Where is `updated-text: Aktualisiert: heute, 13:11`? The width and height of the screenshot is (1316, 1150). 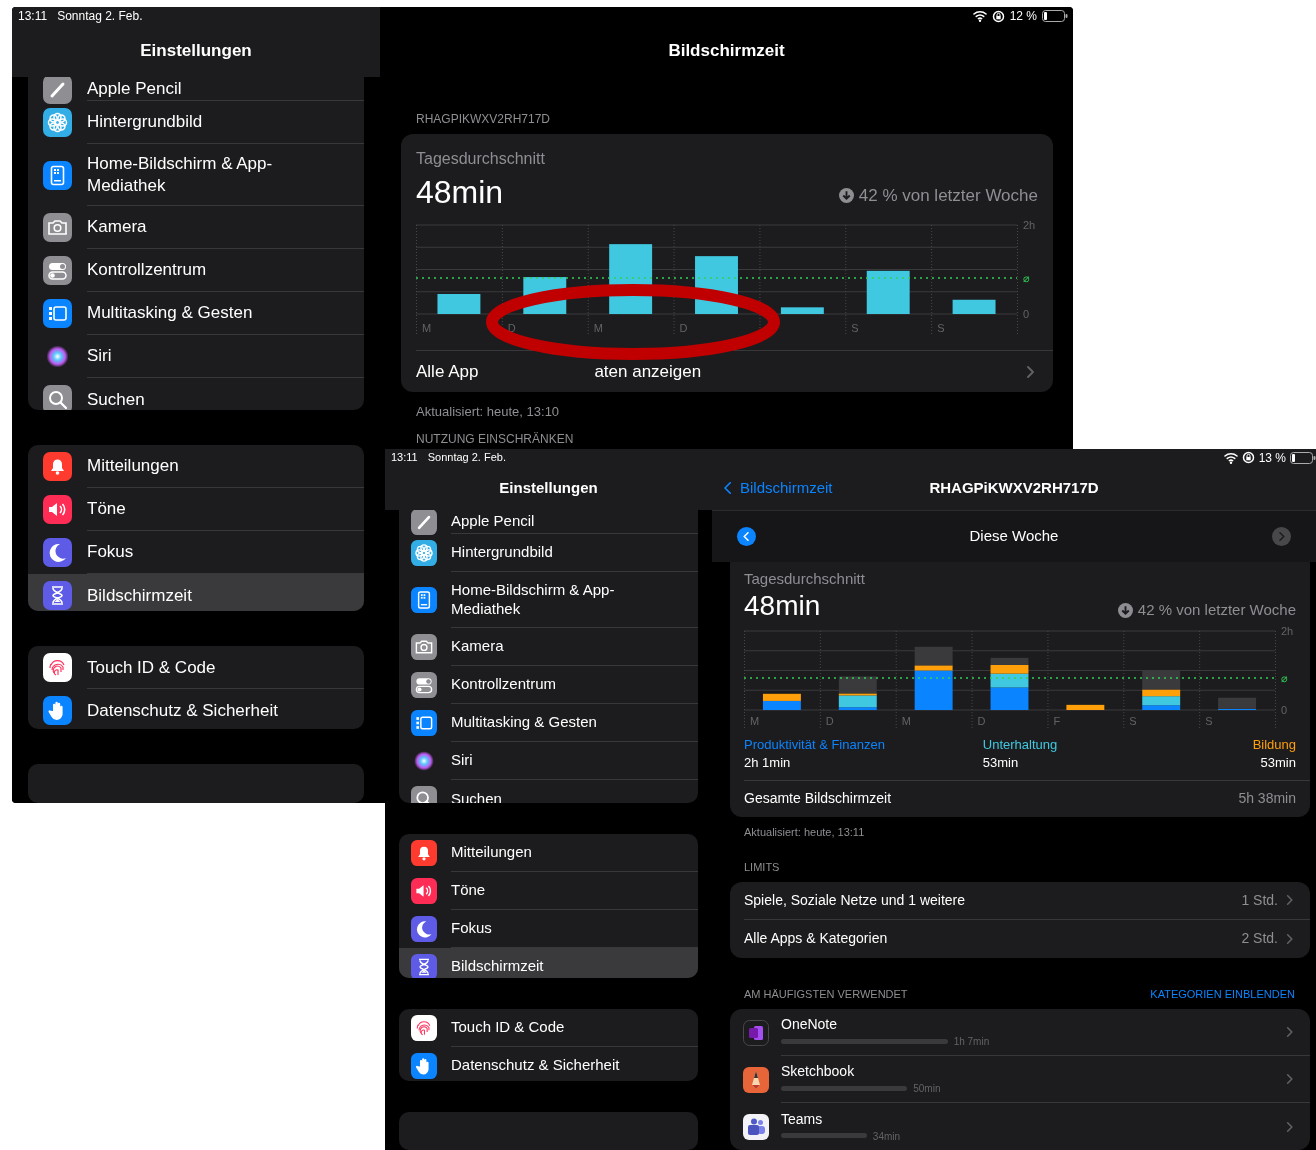 updated-text: Aktualisiert: heute, 13:11 is located at coordinates (804, 832).